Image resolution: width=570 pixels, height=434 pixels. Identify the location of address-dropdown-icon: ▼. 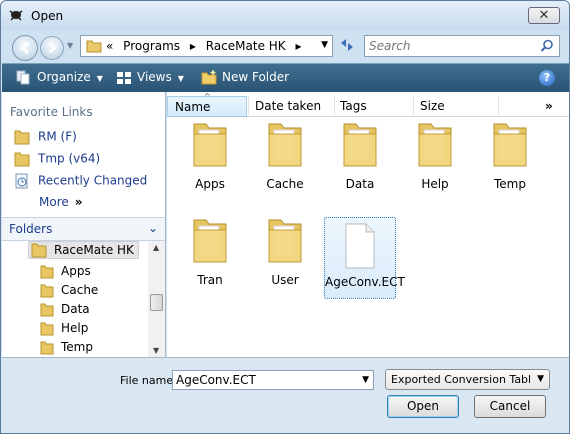
(324, 45).